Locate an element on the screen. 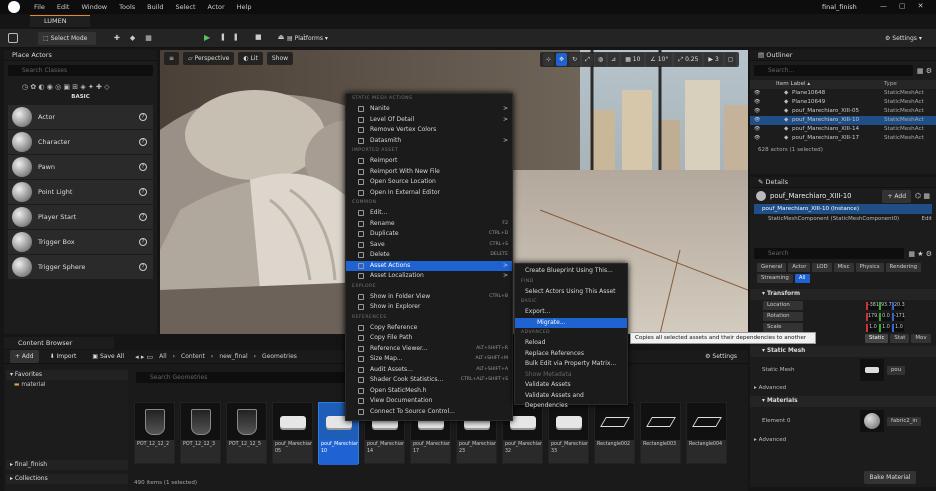 The width and height of the screenshot is (936, 491). breadcrumb-item: Content is located at coordinates (193, 356).